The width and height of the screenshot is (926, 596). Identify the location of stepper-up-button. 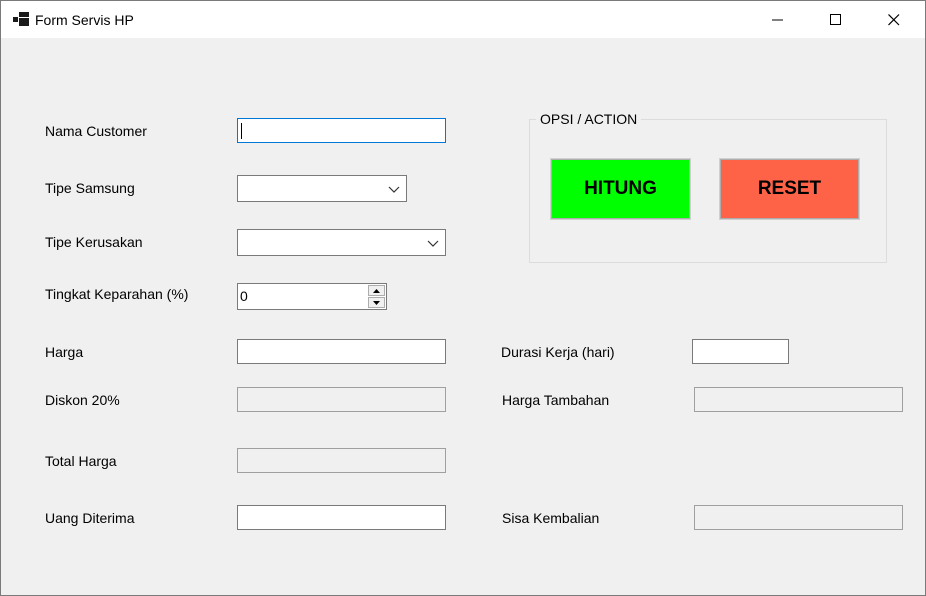
(376, 290).